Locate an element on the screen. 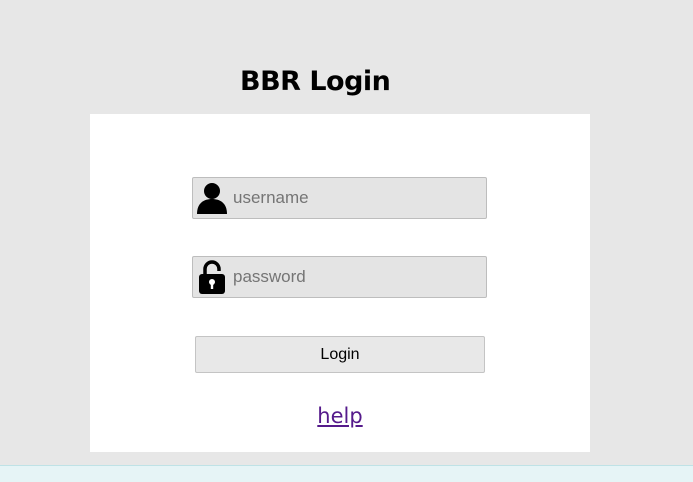  padlock-icon is located at coordinates (212, 277).